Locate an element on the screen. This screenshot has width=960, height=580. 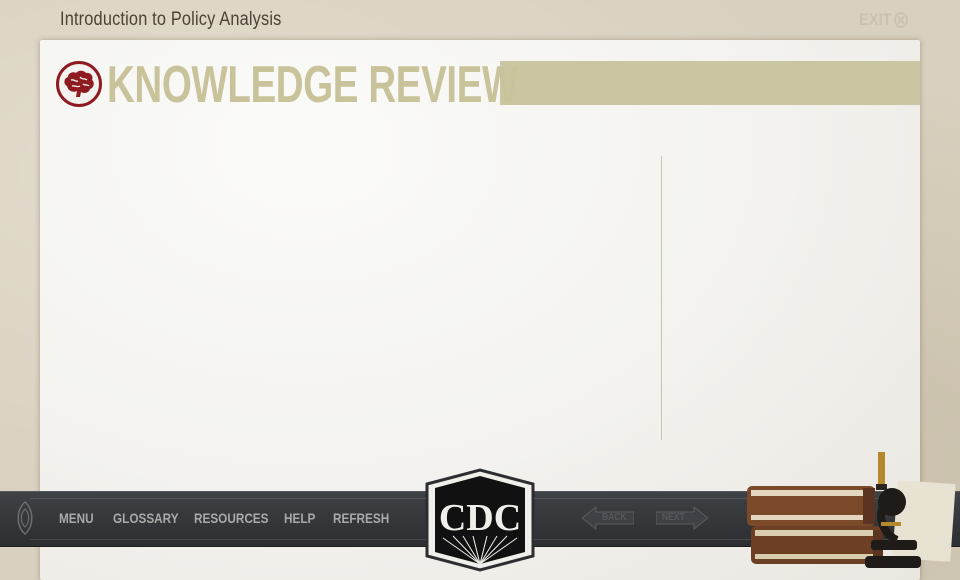
next-label: NEXT is located at coordinates (673, 517).